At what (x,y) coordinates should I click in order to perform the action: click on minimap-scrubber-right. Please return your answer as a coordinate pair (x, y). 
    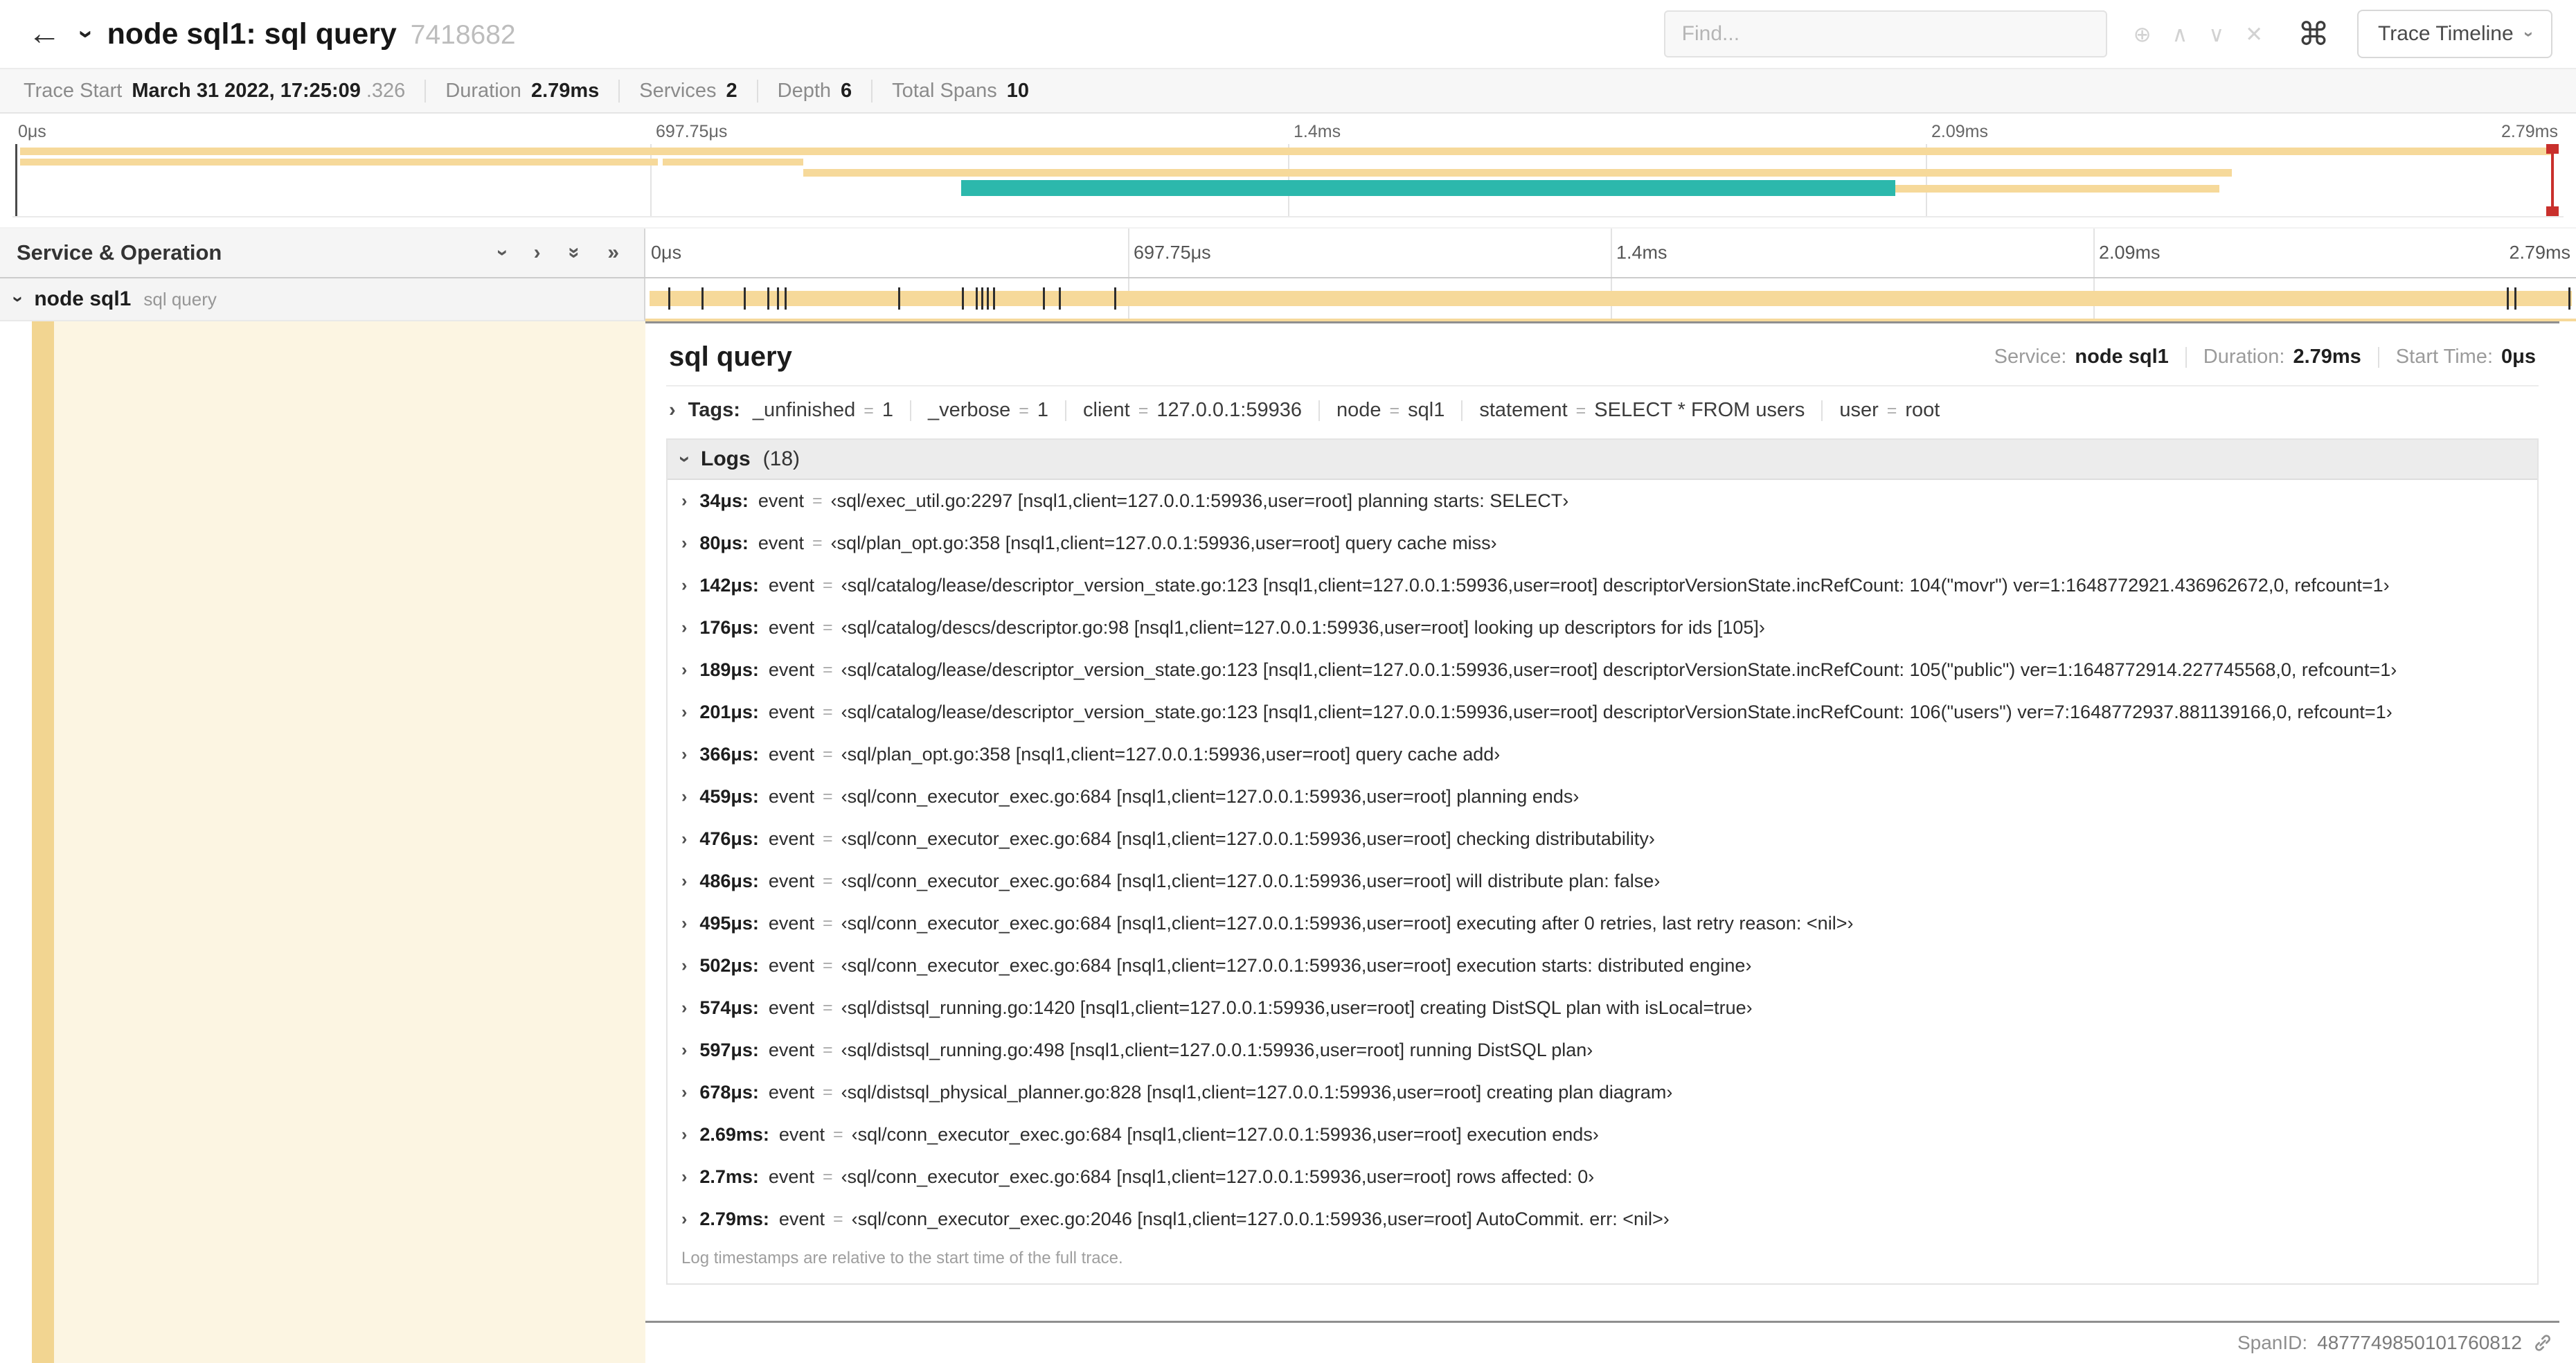
    Looking at the image, I should click on (2552, 180).